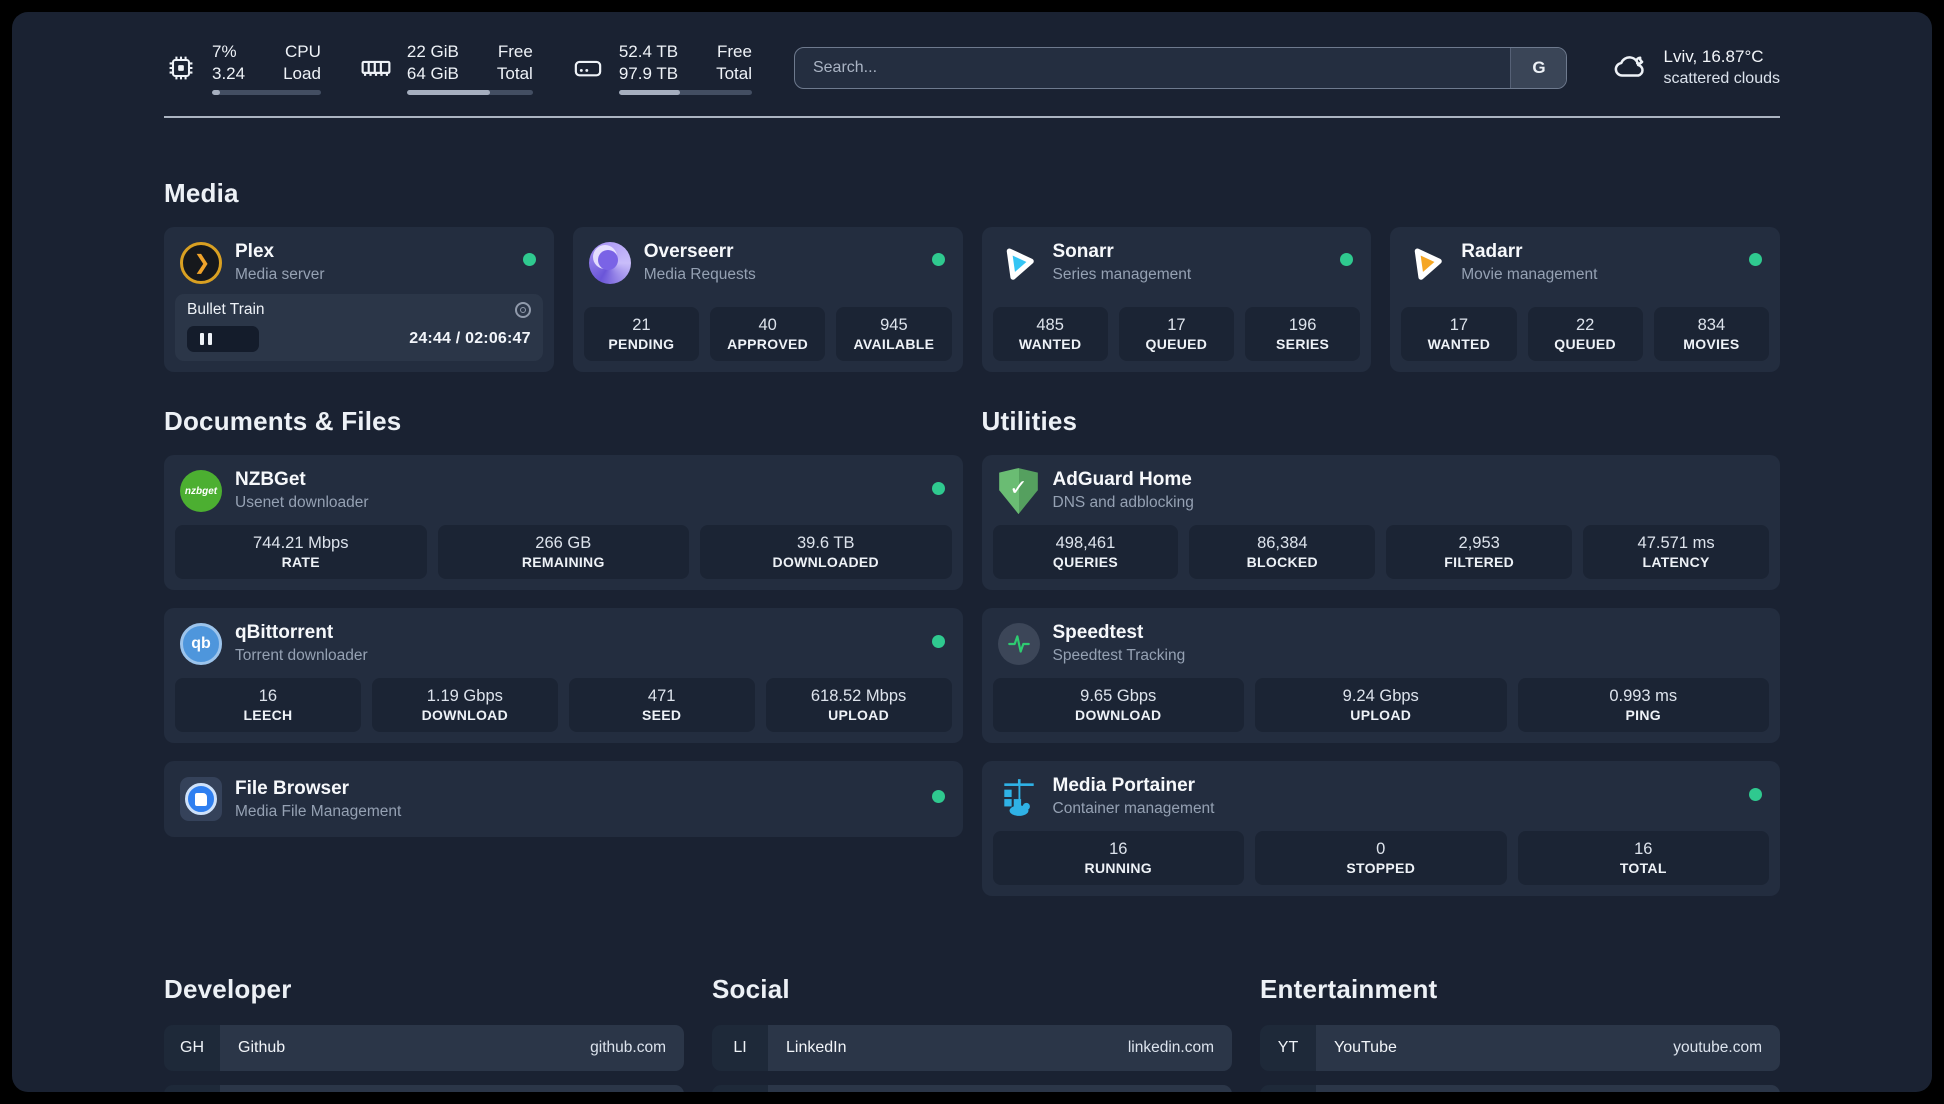 This screenshot has width=1944, height=1104. I want to click on bookmark-netflix: NF Netflix netflix.com, so click(1520, 1088).